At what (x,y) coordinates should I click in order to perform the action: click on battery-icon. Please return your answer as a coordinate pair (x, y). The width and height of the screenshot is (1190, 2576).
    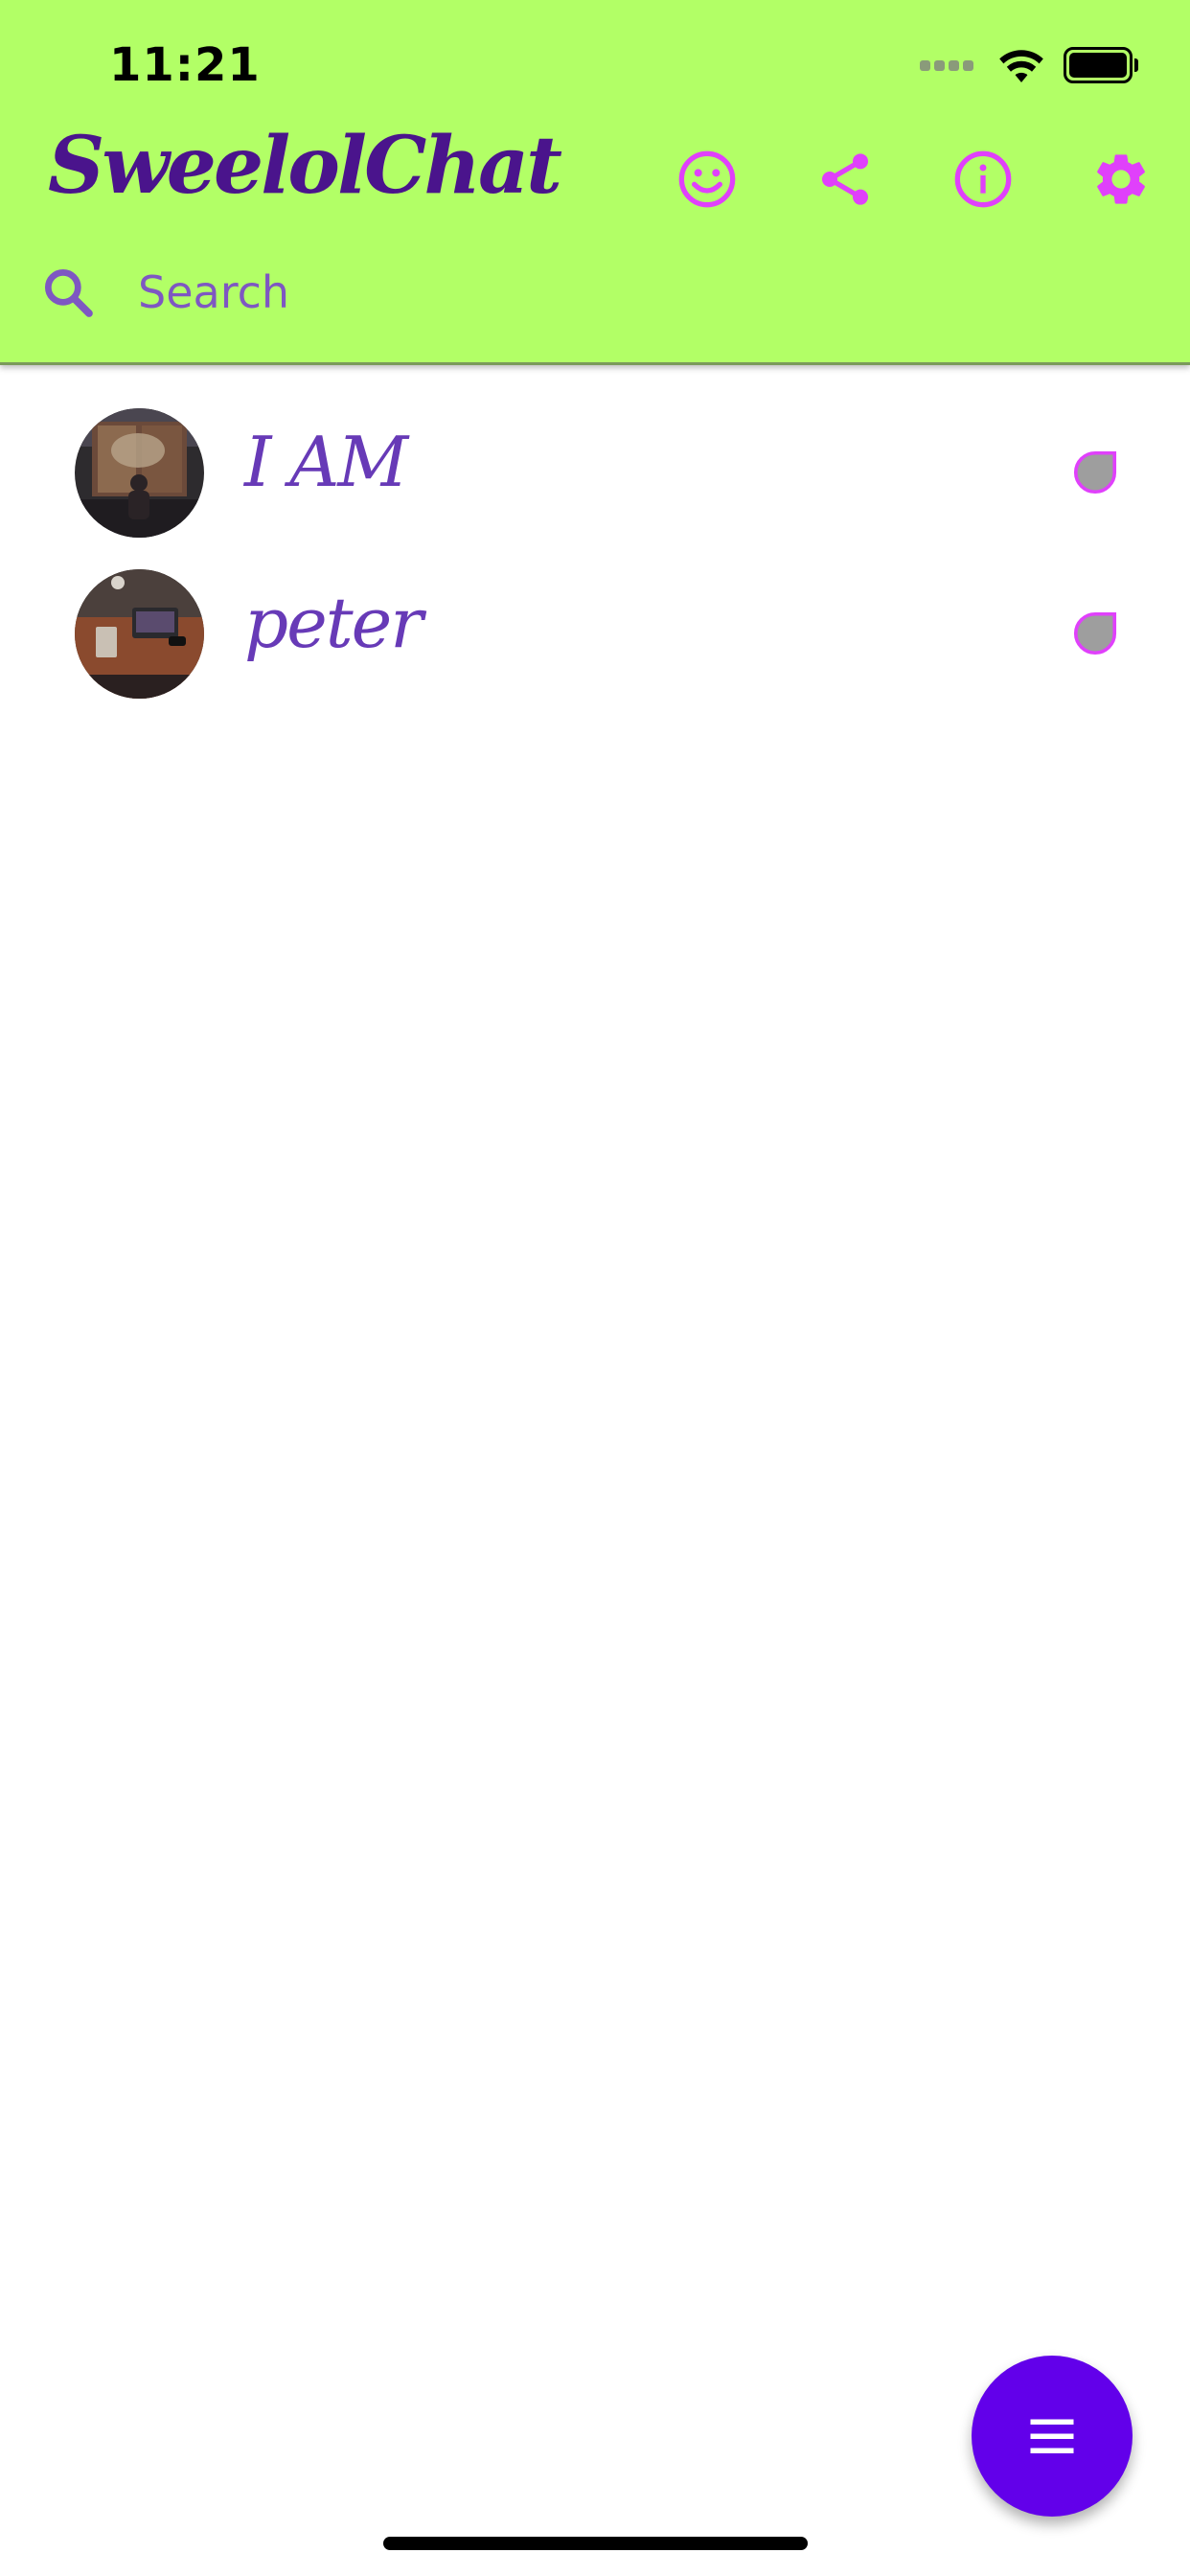
    Looking at the image, I should click on (1101, 65).